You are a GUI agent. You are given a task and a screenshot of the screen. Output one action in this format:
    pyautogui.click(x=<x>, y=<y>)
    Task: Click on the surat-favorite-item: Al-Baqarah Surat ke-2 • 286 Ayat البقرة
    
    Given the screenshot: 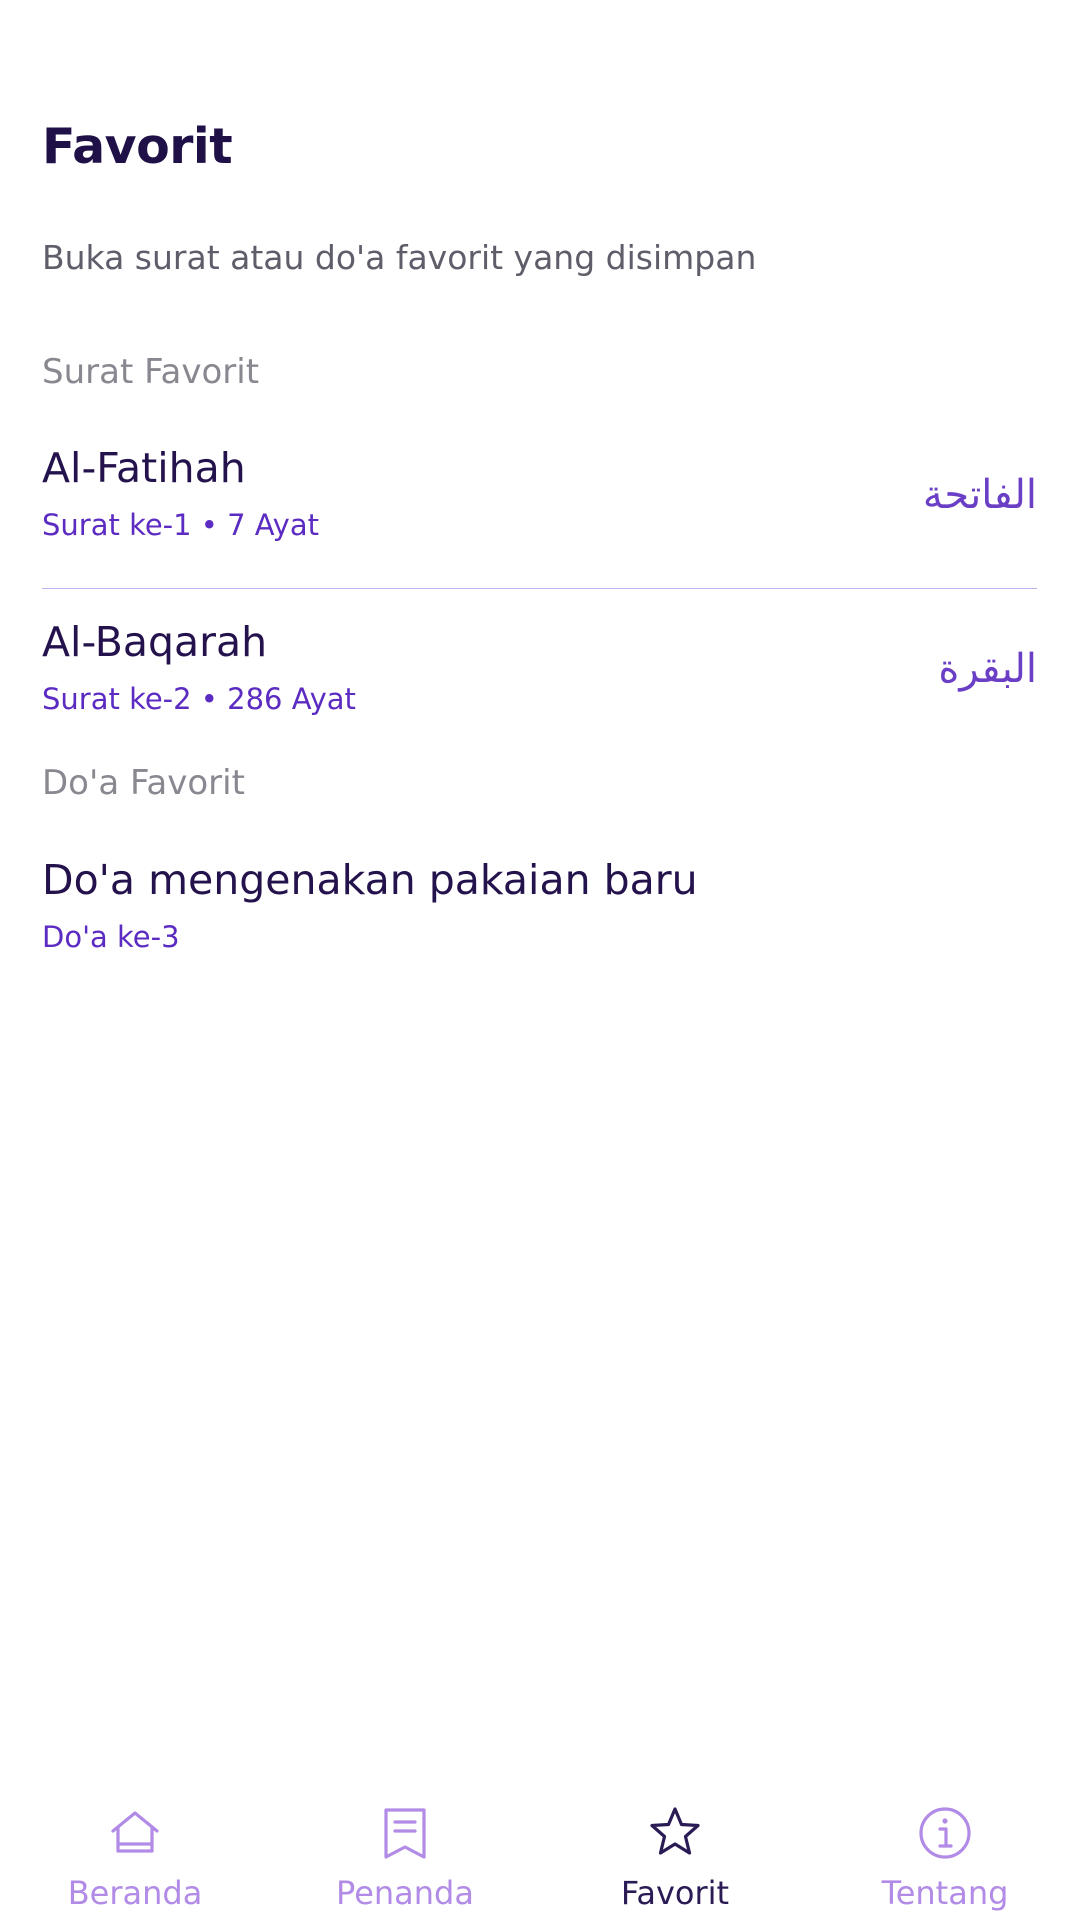 What is the action you would take?
    pyautogui.click(x=539, y=682)
    